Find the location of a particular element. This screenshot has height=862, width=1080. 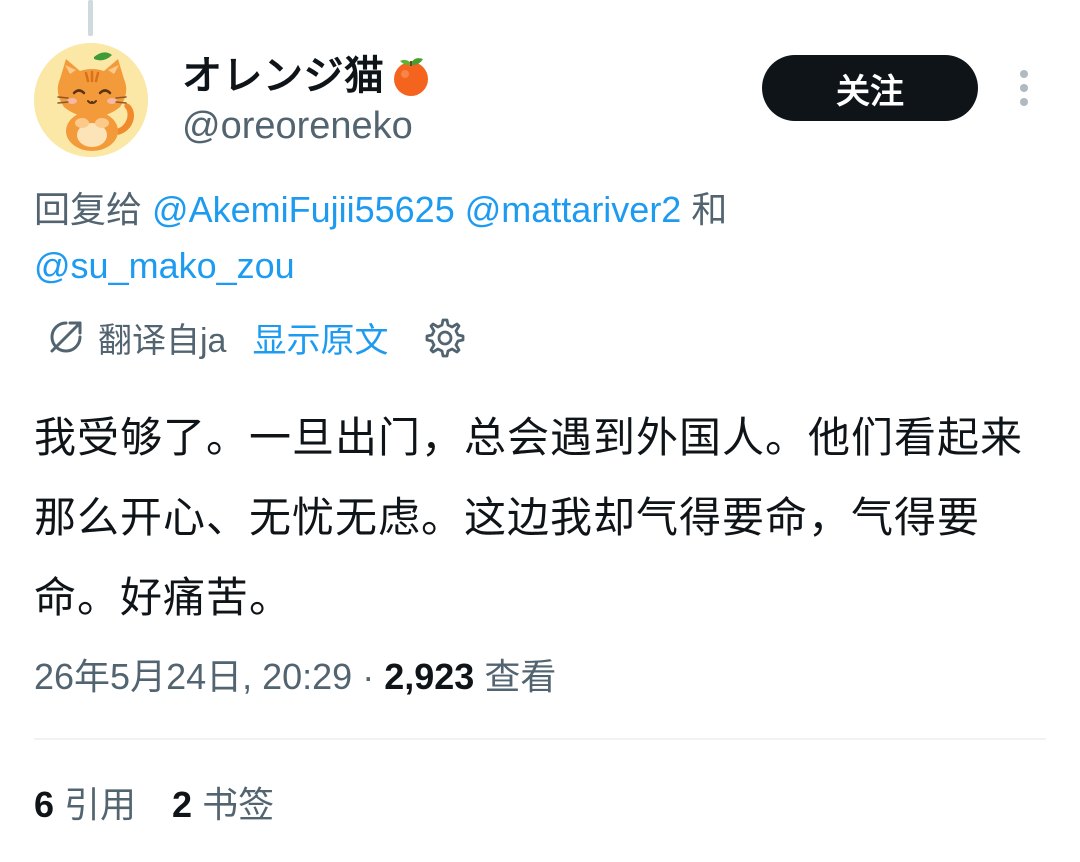

author-name-row: オレンジ猫 is located at coordinates (307, 76).